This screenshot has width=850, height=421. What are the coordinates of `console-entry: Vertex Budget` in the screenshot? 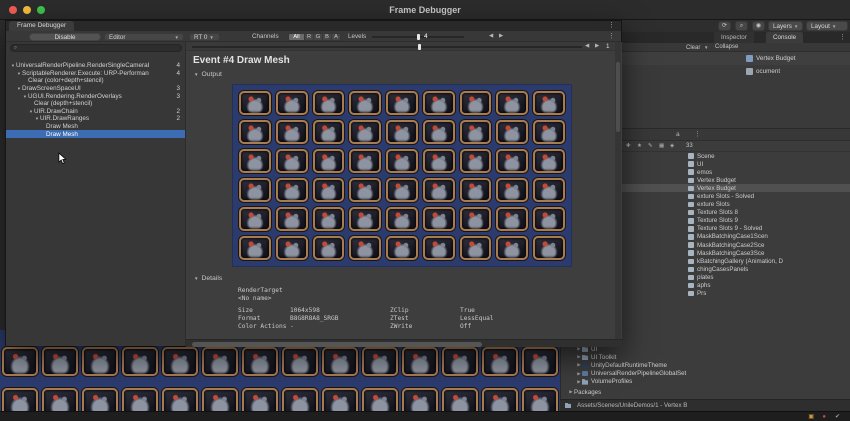 It's located at (736, 58).